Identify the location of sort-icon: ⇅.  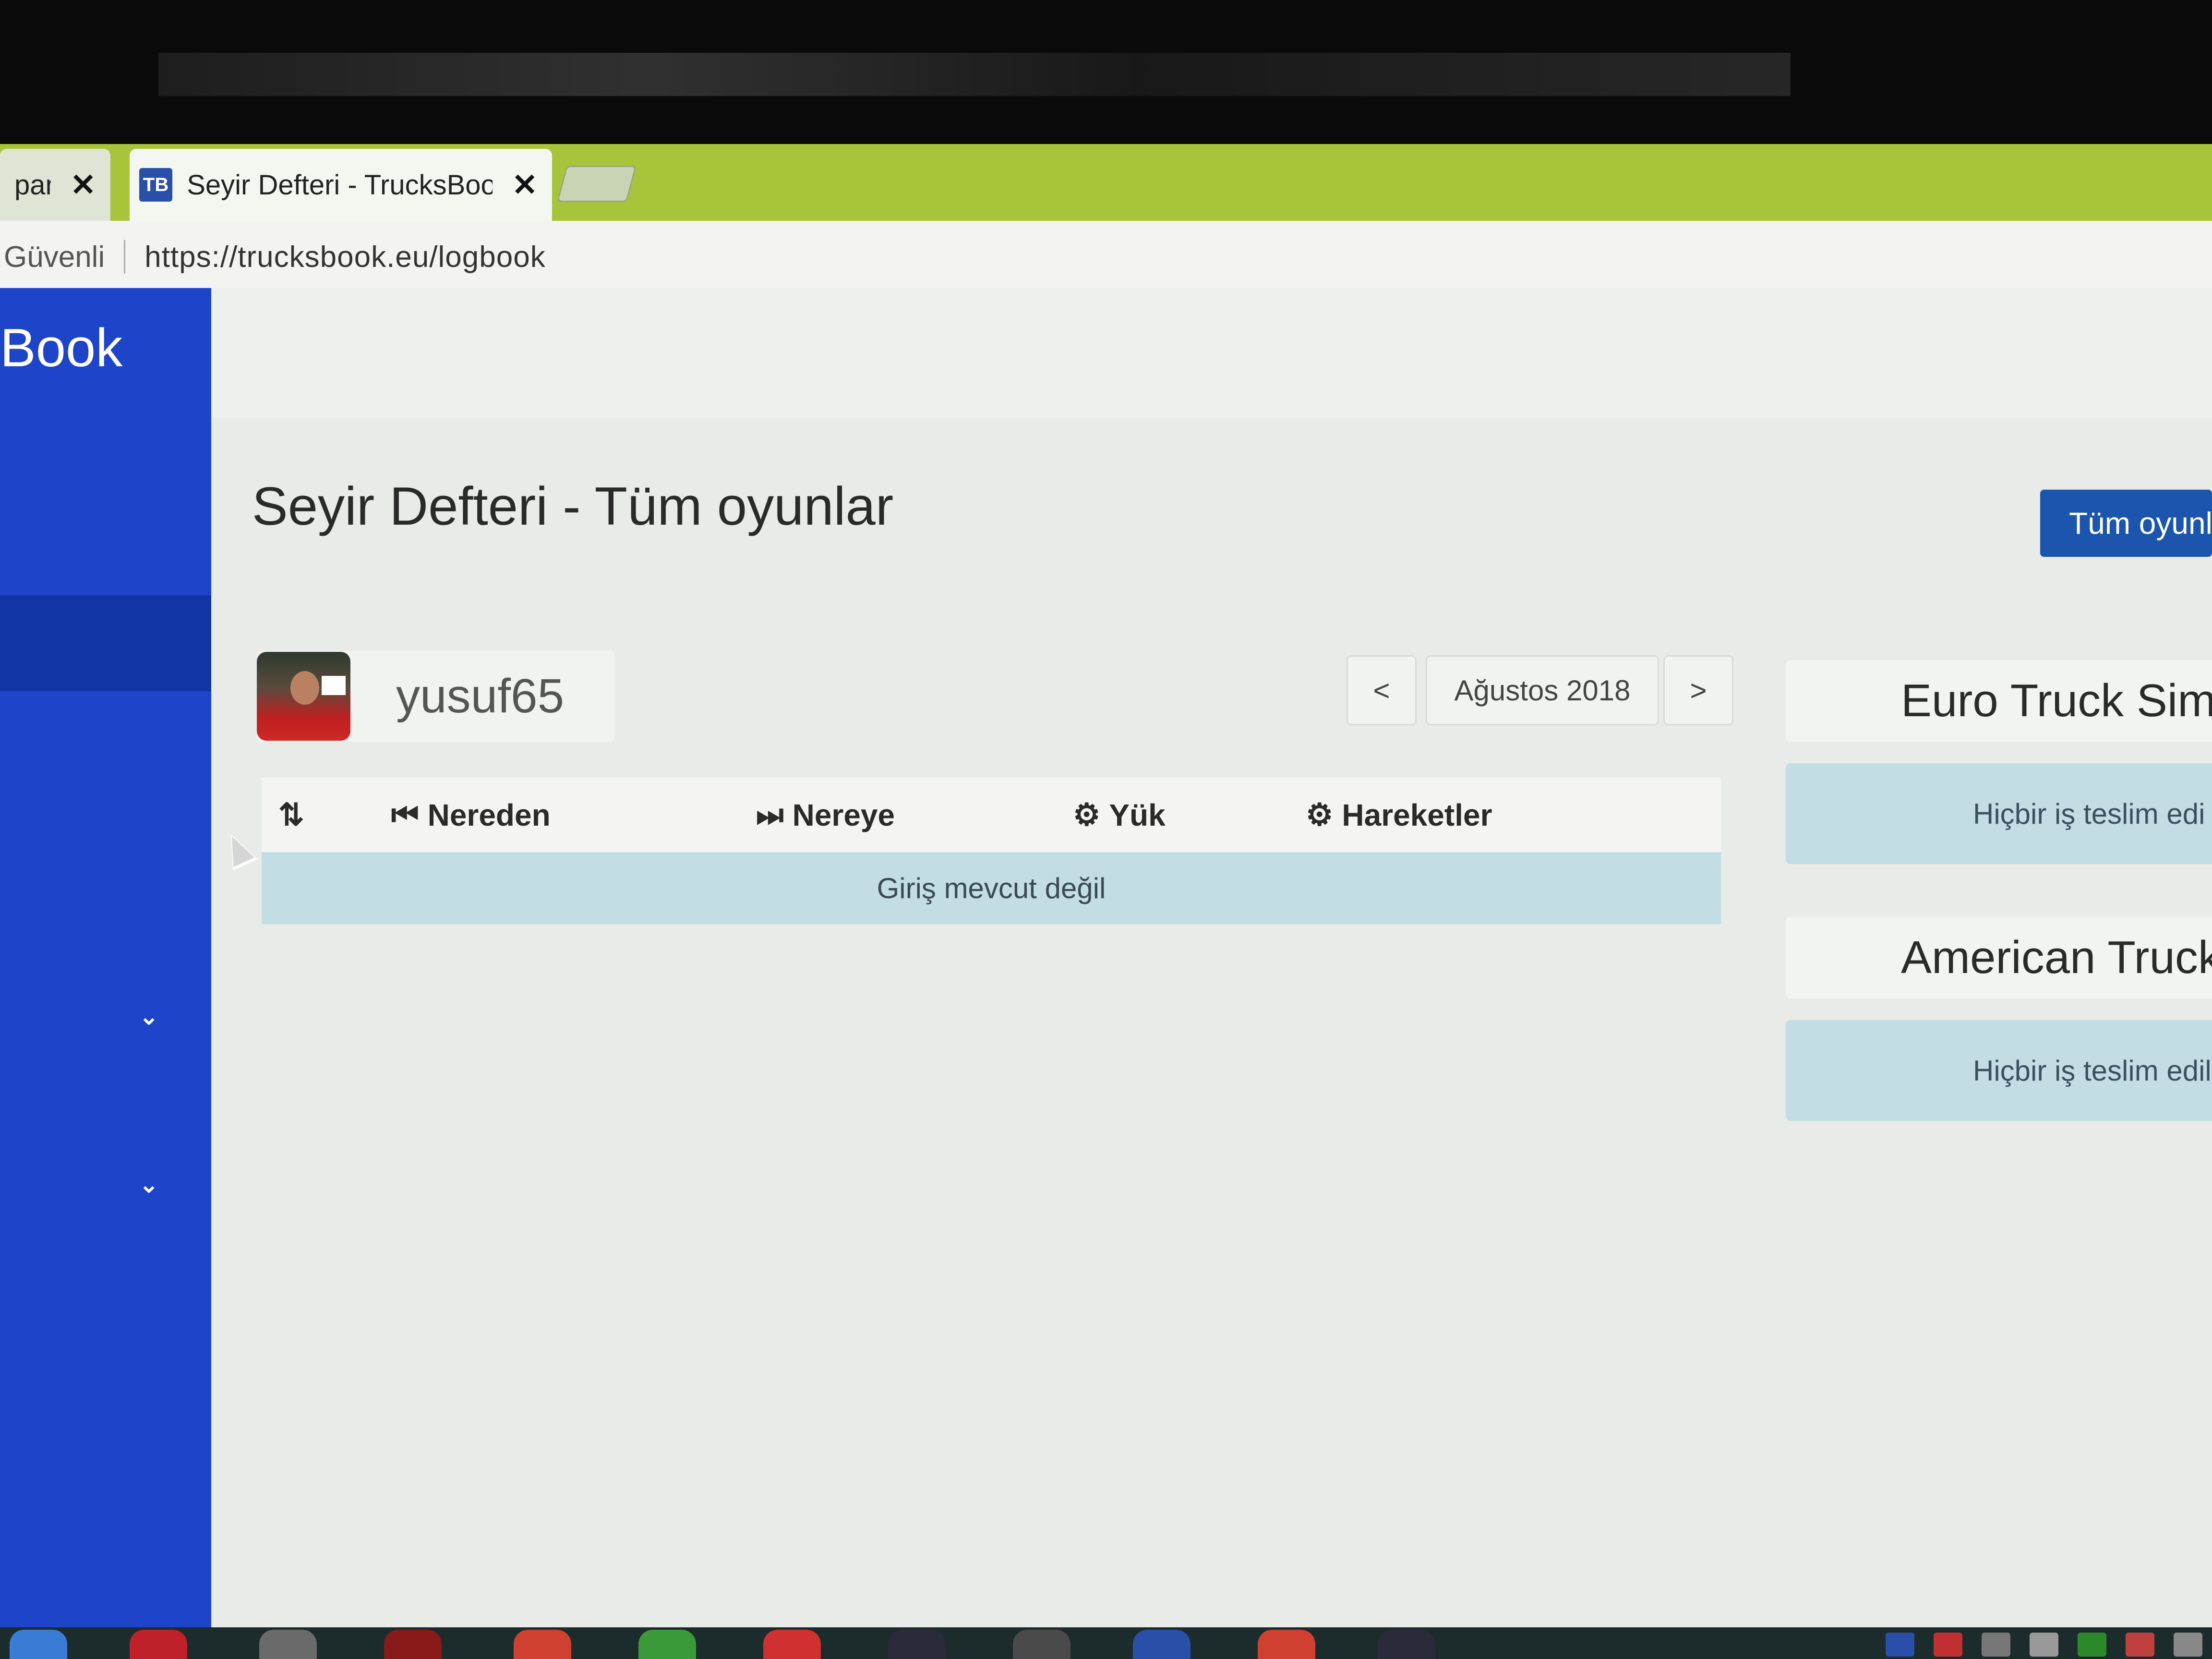
(291, 814).